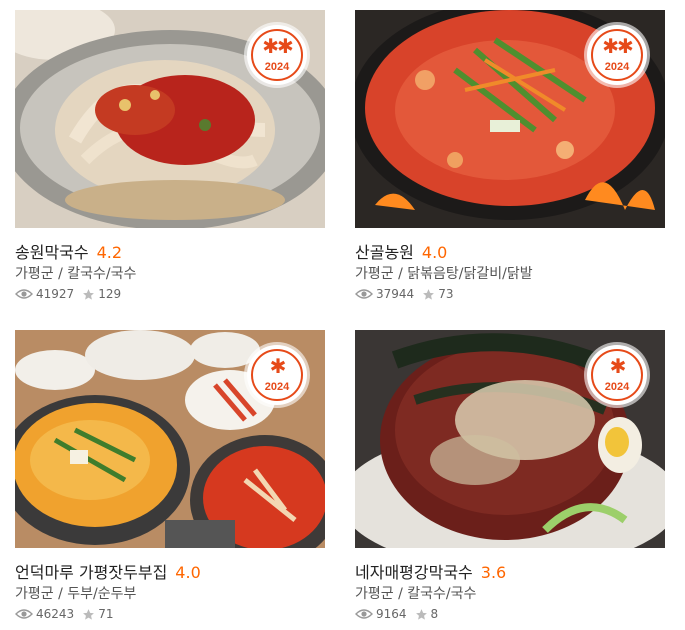 This screenshot has height=630, width=685. Describe the element at coordinates (76, 594) in the screenshot. I see `restaurant-category: 가평군 / 두부/순두부` at that location.